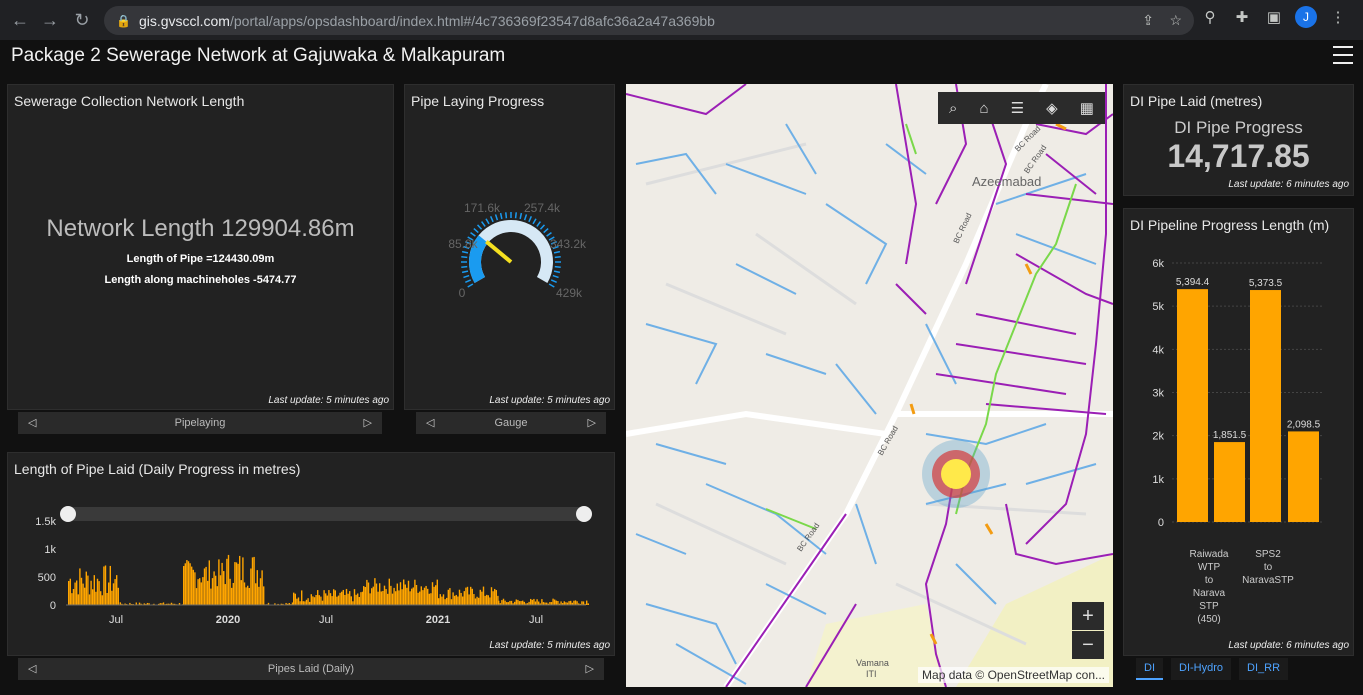 Image resolution: width=1363 pixels, height=695 pixels. What do you see at coordinates (1268, 580) in the screenshot?
I see `category-label: NaravaSTP` at bounding box center [1268, 580].